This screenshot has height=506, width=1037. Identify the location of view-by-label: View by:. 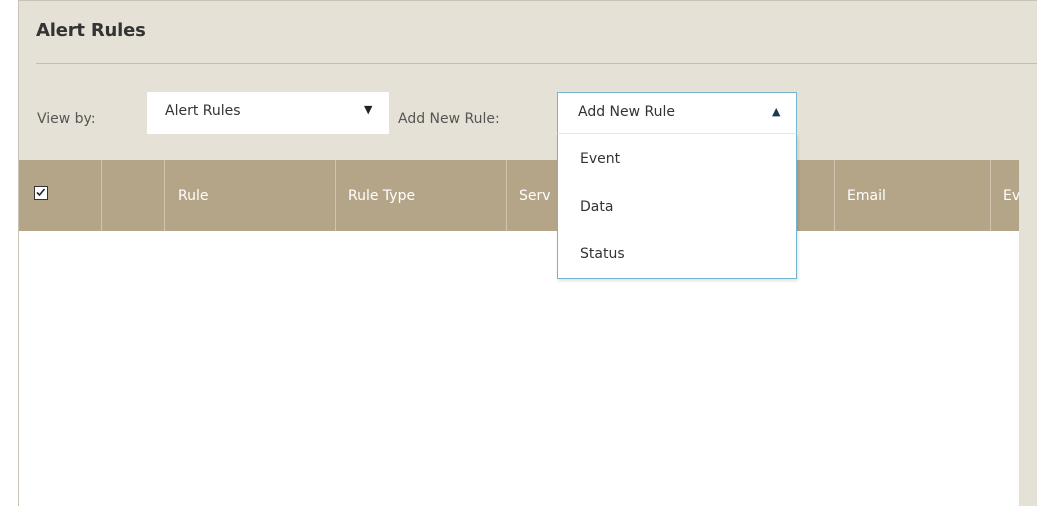
(66, 119).